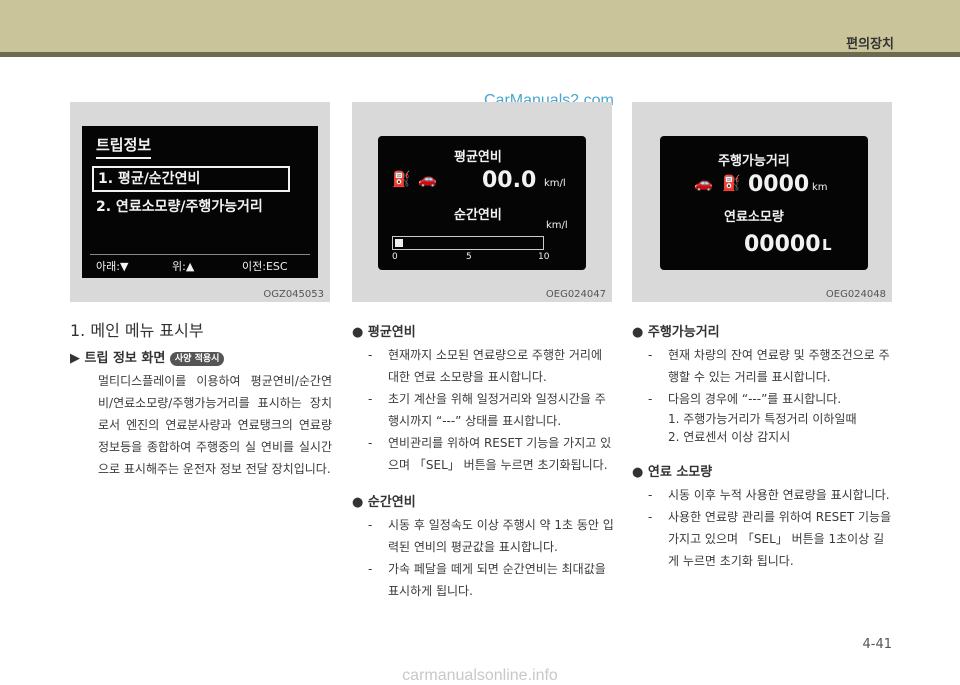 Image resolution: width=960 pixels, height=685 pixels. What do you see at coordinates (820, 187) in the screenshot?
I see `range-unit: km` at bounding box center [820, 187].